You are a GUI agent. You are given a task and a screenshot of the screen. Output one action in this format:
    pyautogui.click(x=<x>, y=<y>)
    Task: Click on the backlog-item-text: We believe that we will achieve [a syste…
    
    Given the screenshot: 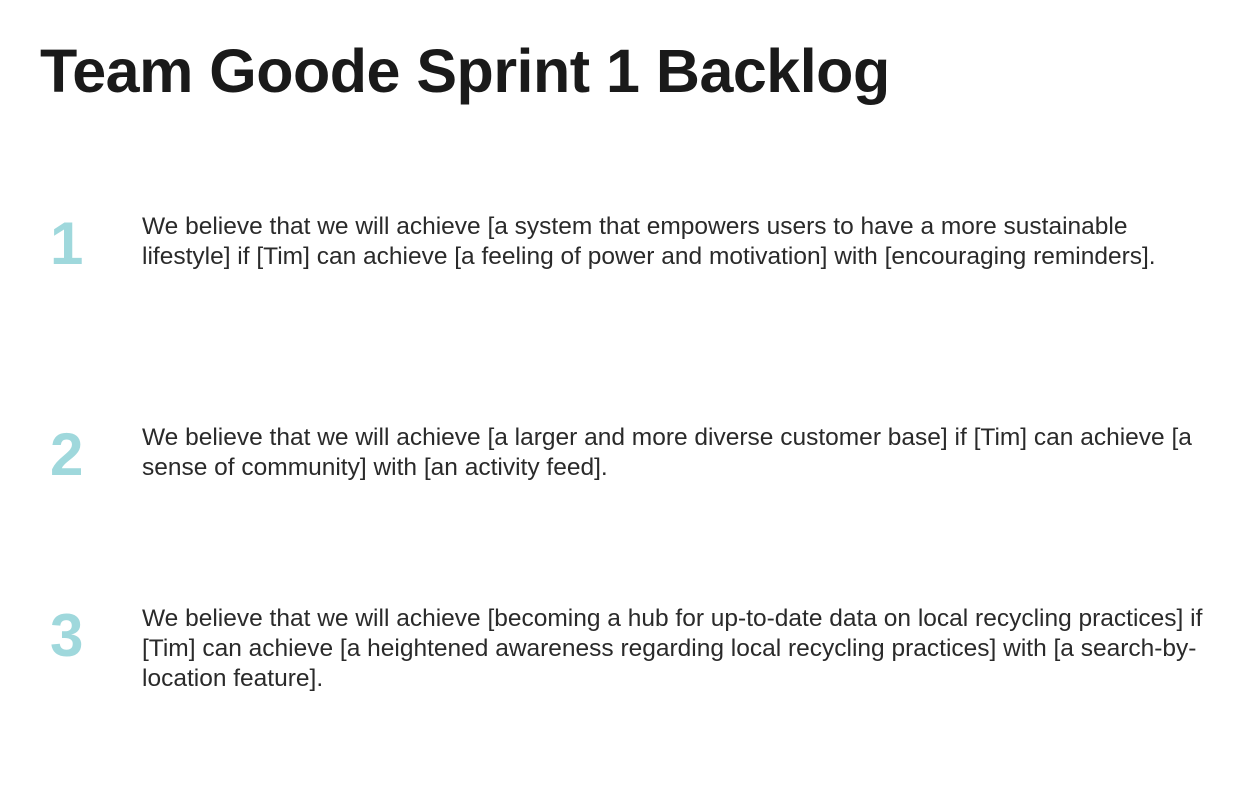 What is the action you would take?
    pyautogui.click(x=649, y=241)
    